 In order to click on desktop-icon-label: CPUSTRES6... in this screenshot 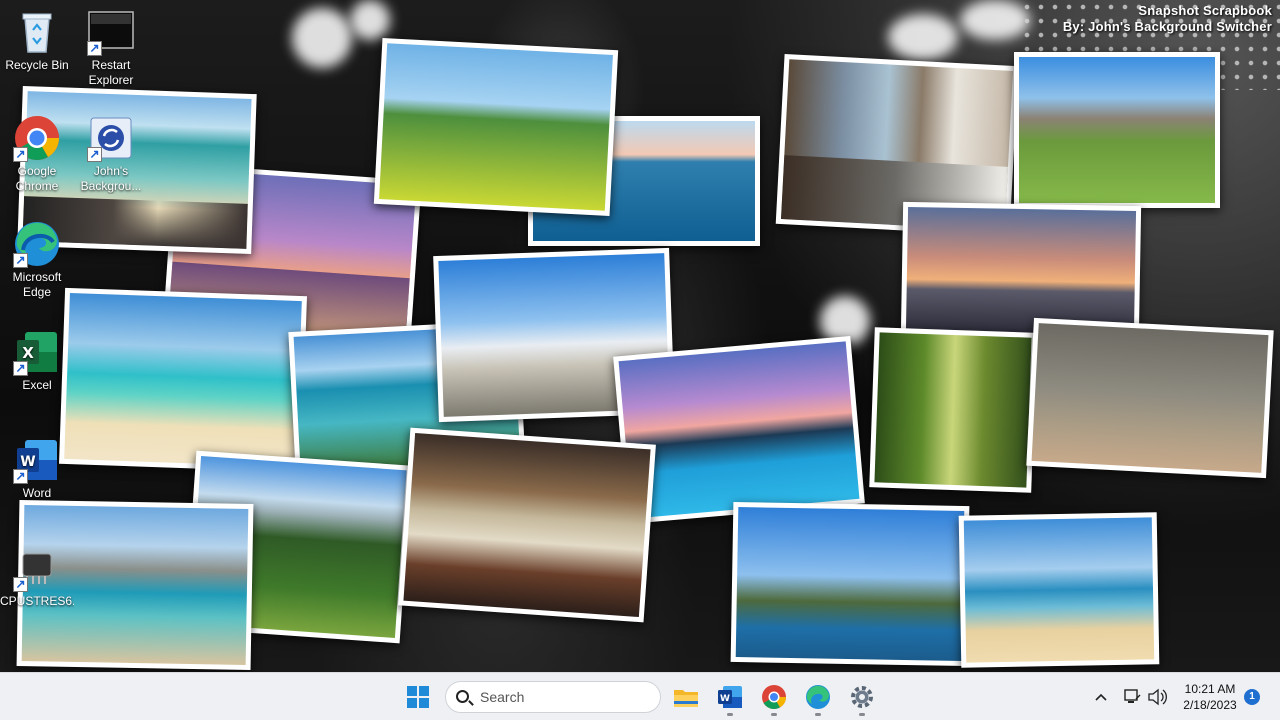, I will do `click(37, 601)`.